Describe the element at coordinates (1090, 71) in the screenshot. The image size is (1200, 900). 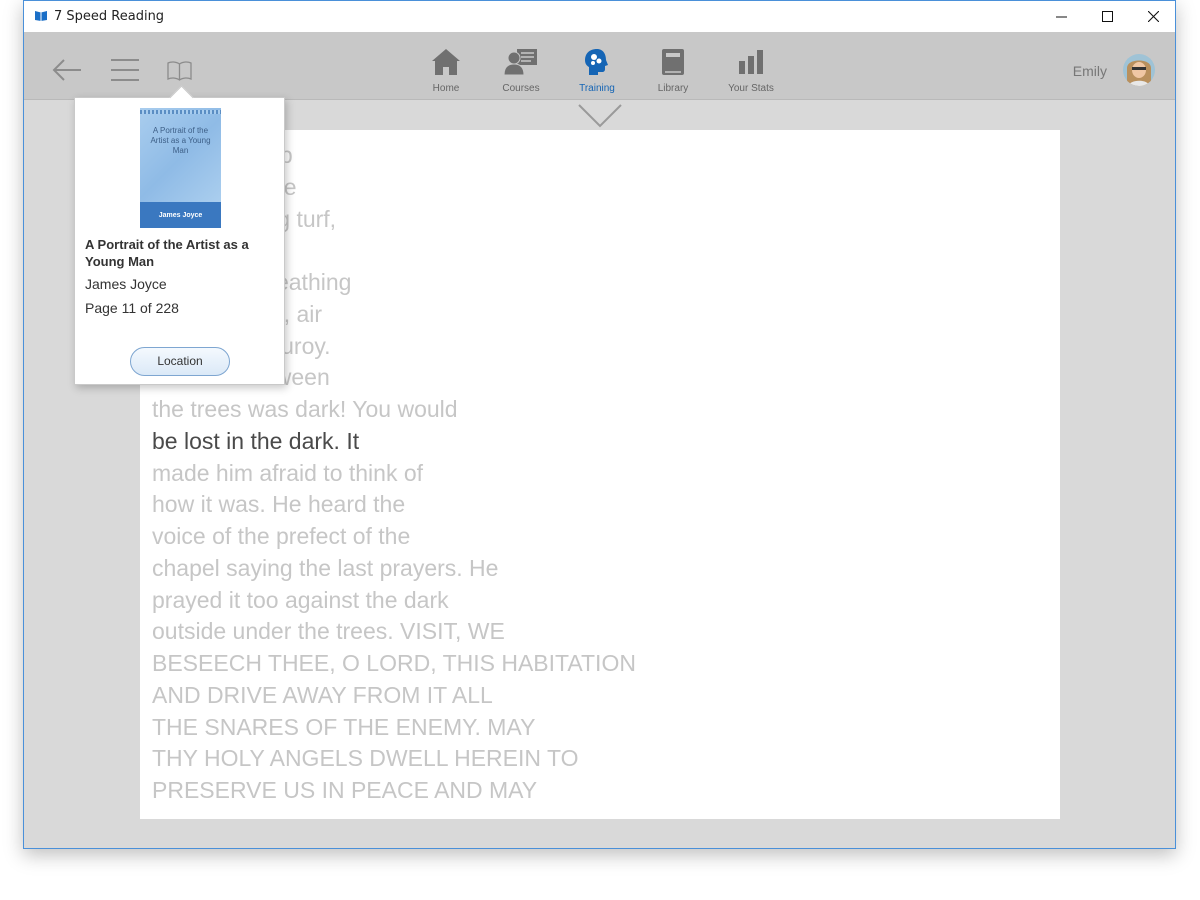
I see `user-name: Emily` at that location.